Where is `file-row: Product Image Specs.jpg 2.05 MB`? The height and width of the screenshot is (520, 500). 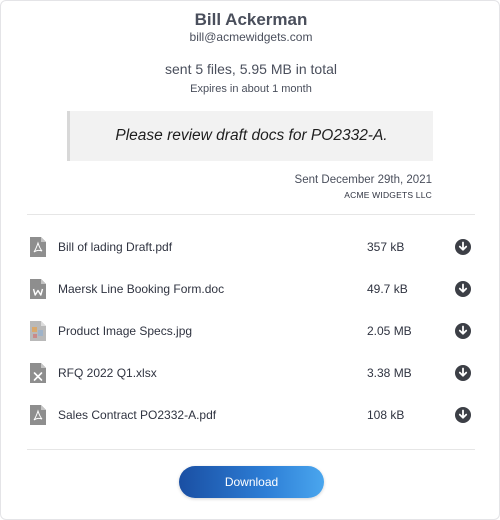 file-row: Product Image Specs.jpg 2.05 MB is located at coordinates (250, 332).